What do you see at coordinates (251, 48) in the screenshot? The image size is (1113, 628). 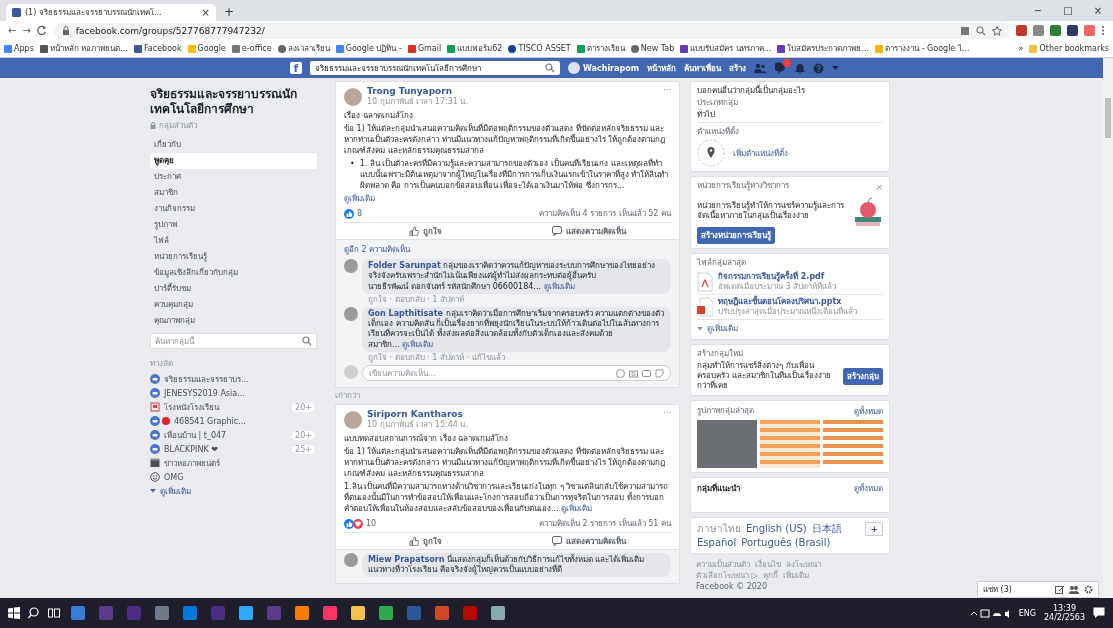 I see `bookmark: e-office` at bounding box center [251, 48].